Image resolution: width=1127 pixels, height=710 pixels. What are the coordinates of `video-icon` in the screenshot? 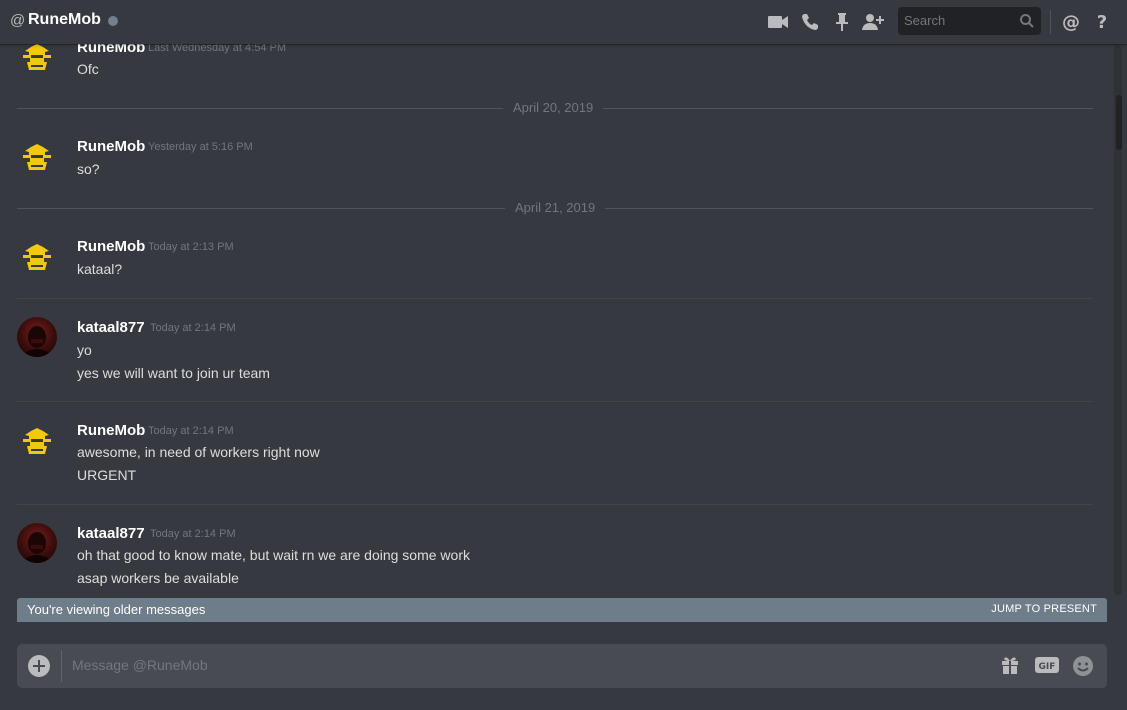 It's located at (778, 22).